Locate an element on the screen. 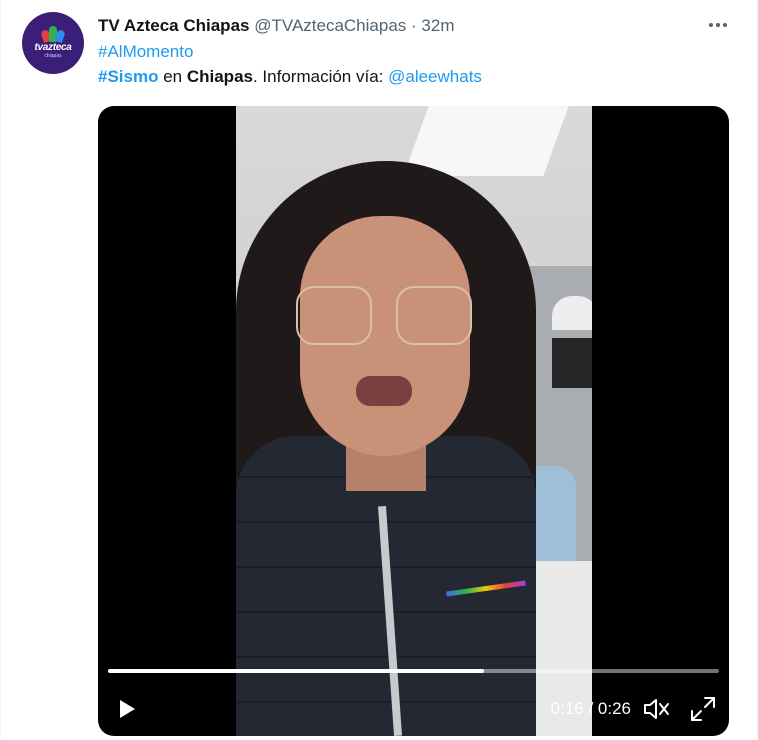  text-connector: en is located at coordinates (172, 76).